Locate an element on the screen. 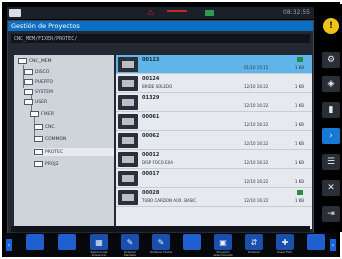 The width and height of the screenshot is (342, 259). warning-icon: ! is located at coordinates (331, 26).